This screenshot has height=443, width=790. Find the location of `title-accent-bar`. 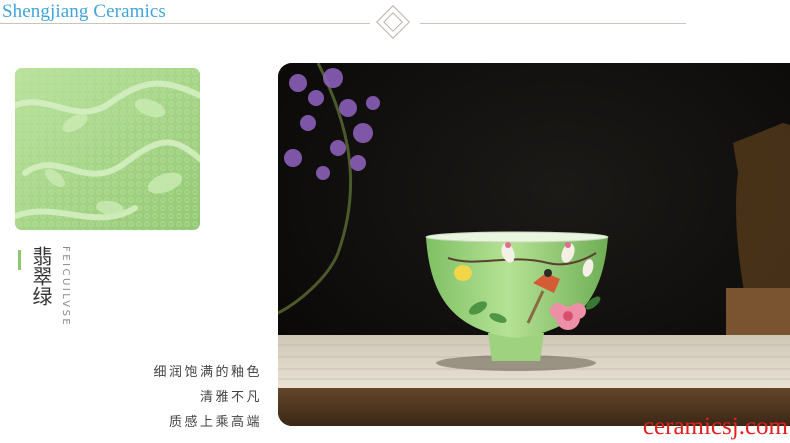

title-accent-bar is located at coordinates (19, 260).